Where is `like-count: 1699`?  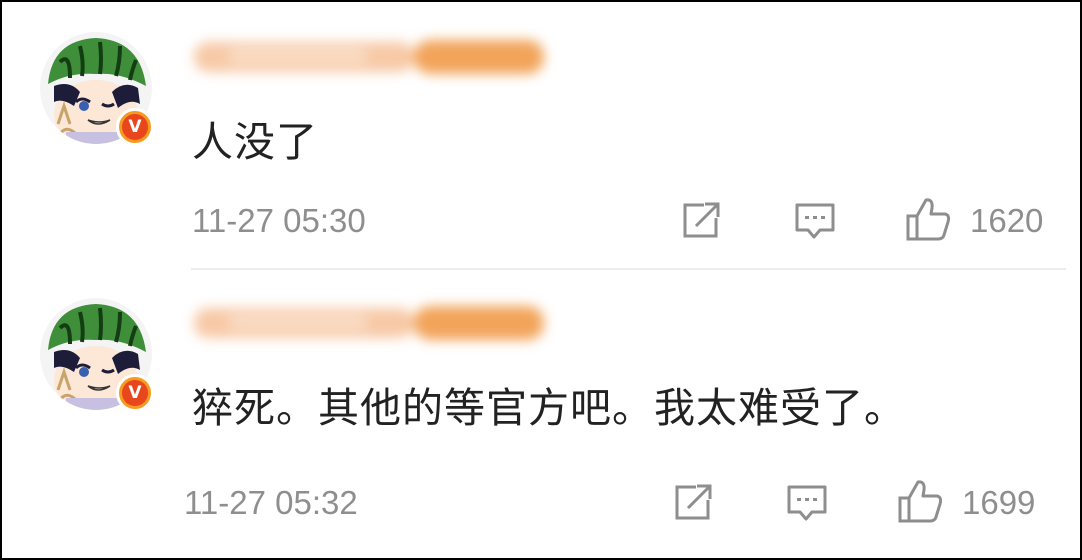 like-count: 1699 is located at coordinates (999, 502).